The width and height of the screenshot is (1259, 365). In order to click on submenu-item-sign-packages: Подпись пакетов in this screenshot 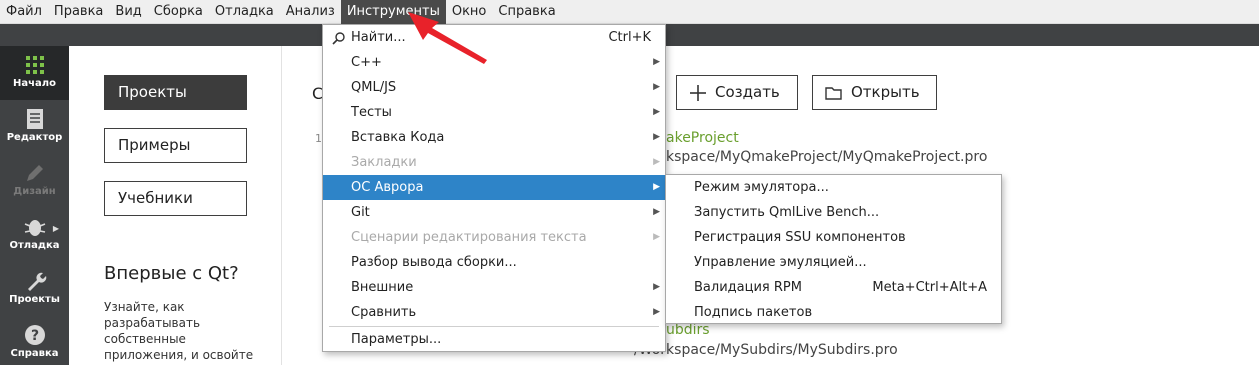, I will do `click(833, 312)`.